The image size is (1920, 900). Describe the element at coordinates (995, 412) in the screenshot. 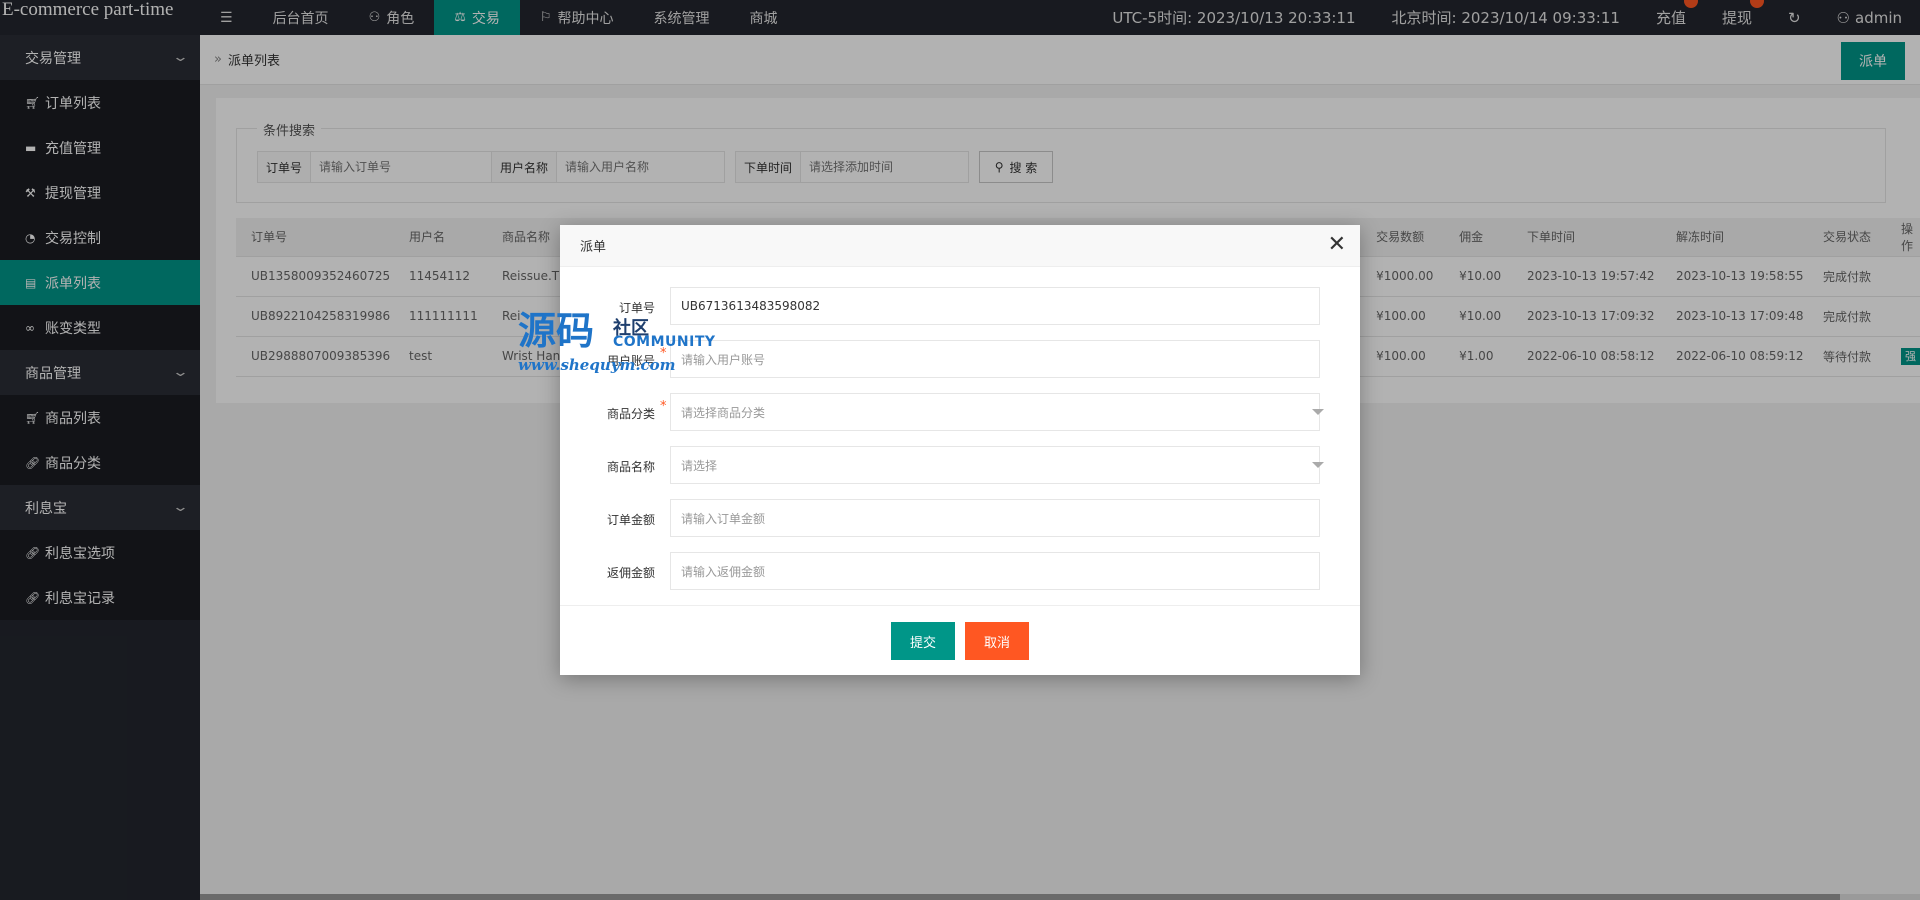

I see `product-category-select: 请选择商品分类` at that location.